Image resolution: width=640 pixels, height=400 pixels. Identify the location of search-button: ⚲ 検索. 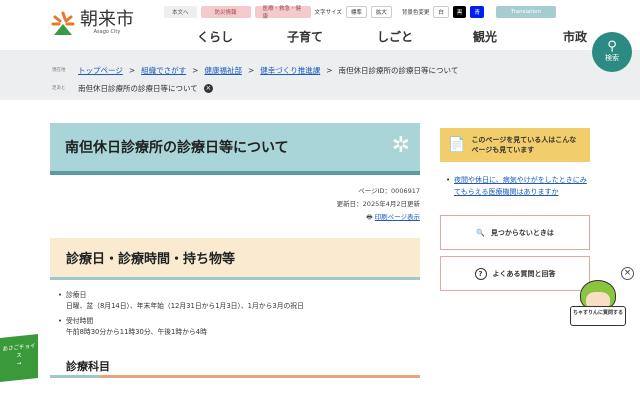
(612, 52).